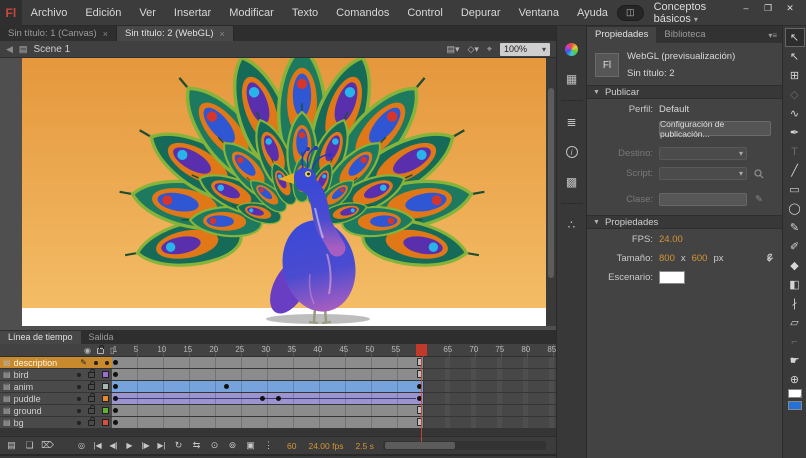 This screenshot has width=806, height=458. What do you see at coordinates (9, 49) in the screenshot?
I see `back-arrow-icon: ◀` at bounding box center [9, 49].